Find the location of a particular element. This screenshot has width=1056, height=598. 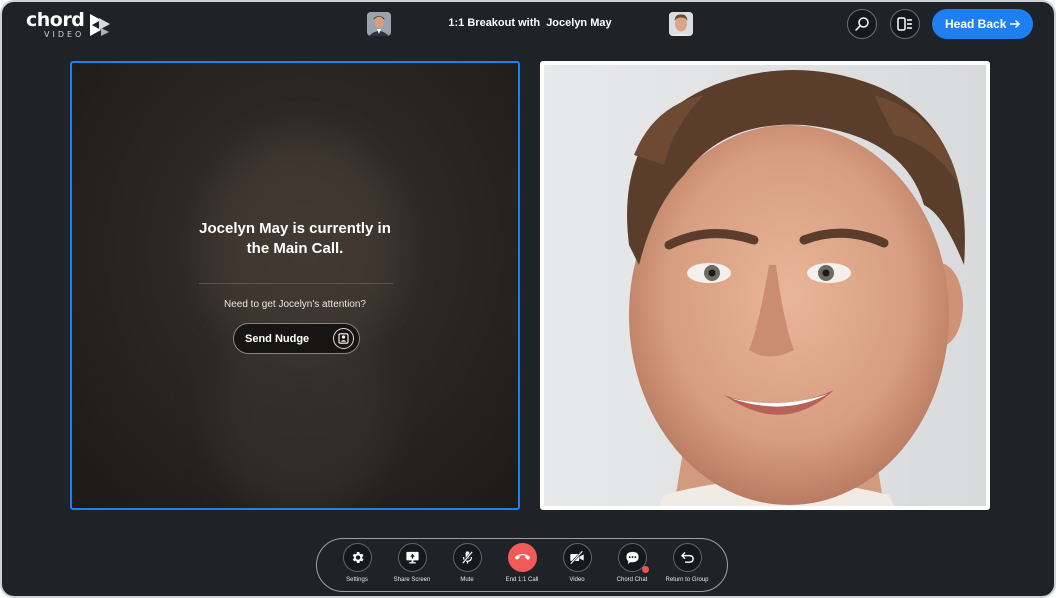

chord-video-logo: chord VIDEO is located at coordinates (69, 25).